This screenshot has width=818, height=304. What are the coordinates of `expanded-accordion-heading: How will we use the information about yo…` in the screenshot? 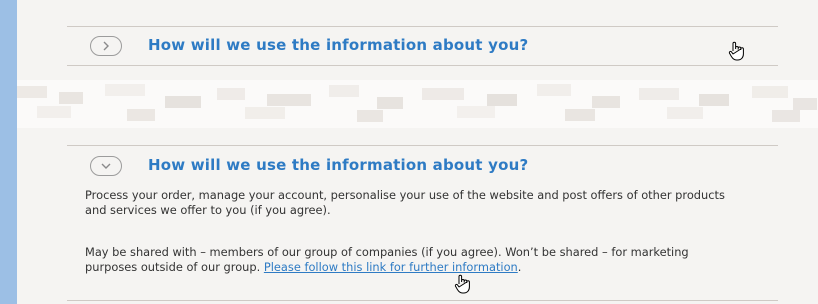 It's located at (338, 165).